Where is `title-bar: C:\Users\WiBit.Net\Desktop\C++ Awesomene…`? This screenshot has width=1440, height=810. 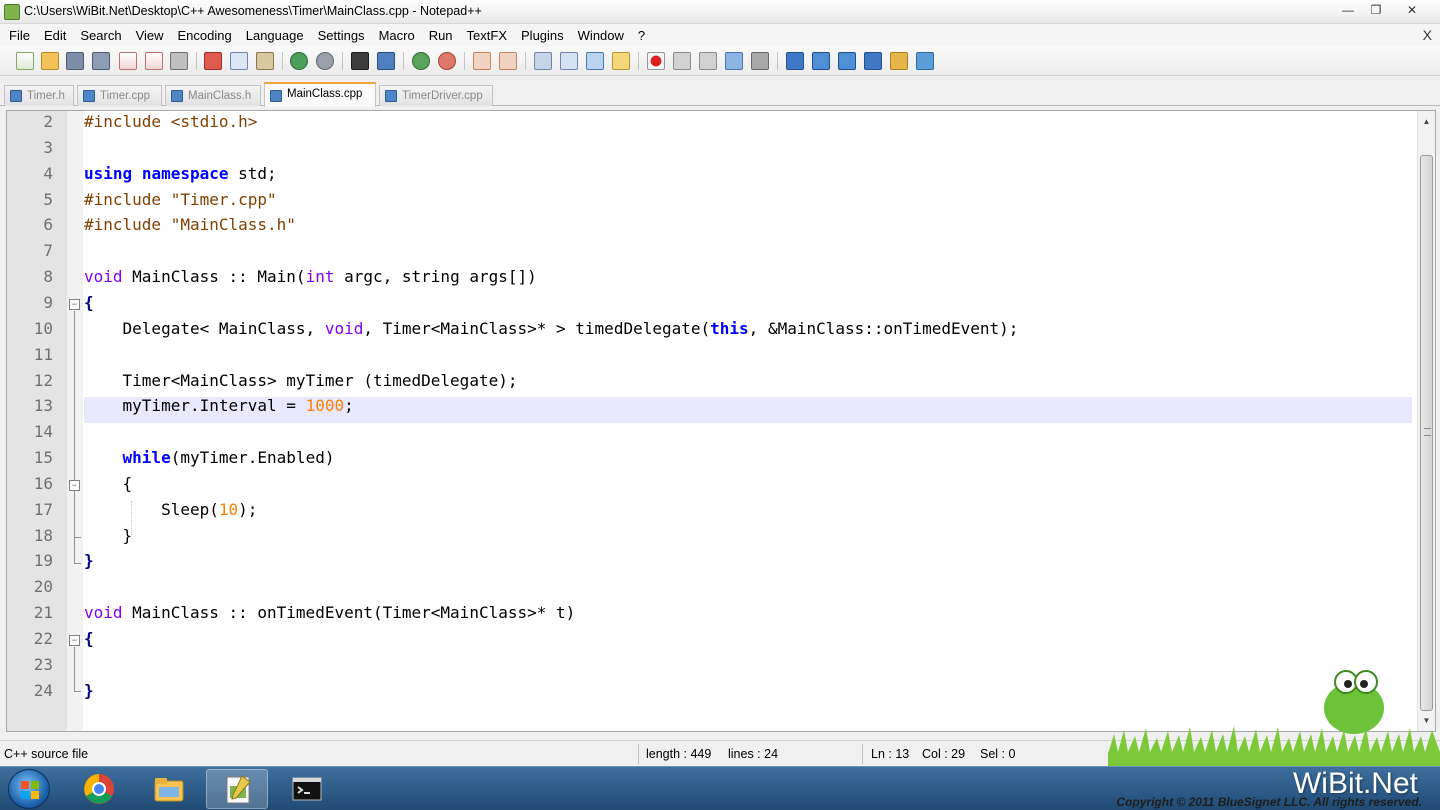 title-bar: C:\Users\WiBit.Net\Desktop\C++ Awesomene… is located at coordinates (720, 12).